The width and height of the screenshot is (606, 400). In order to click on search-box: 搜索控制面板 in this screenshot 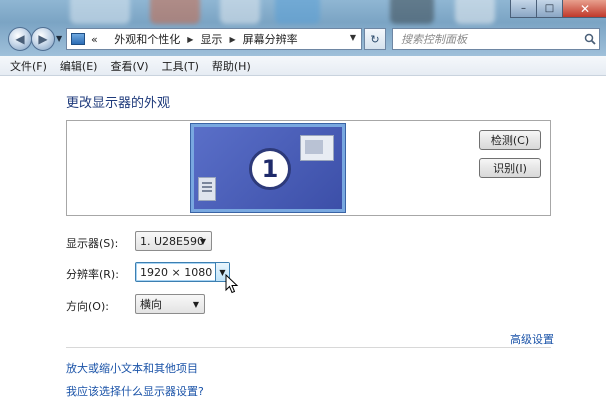, I will do `click(496, 39)`.